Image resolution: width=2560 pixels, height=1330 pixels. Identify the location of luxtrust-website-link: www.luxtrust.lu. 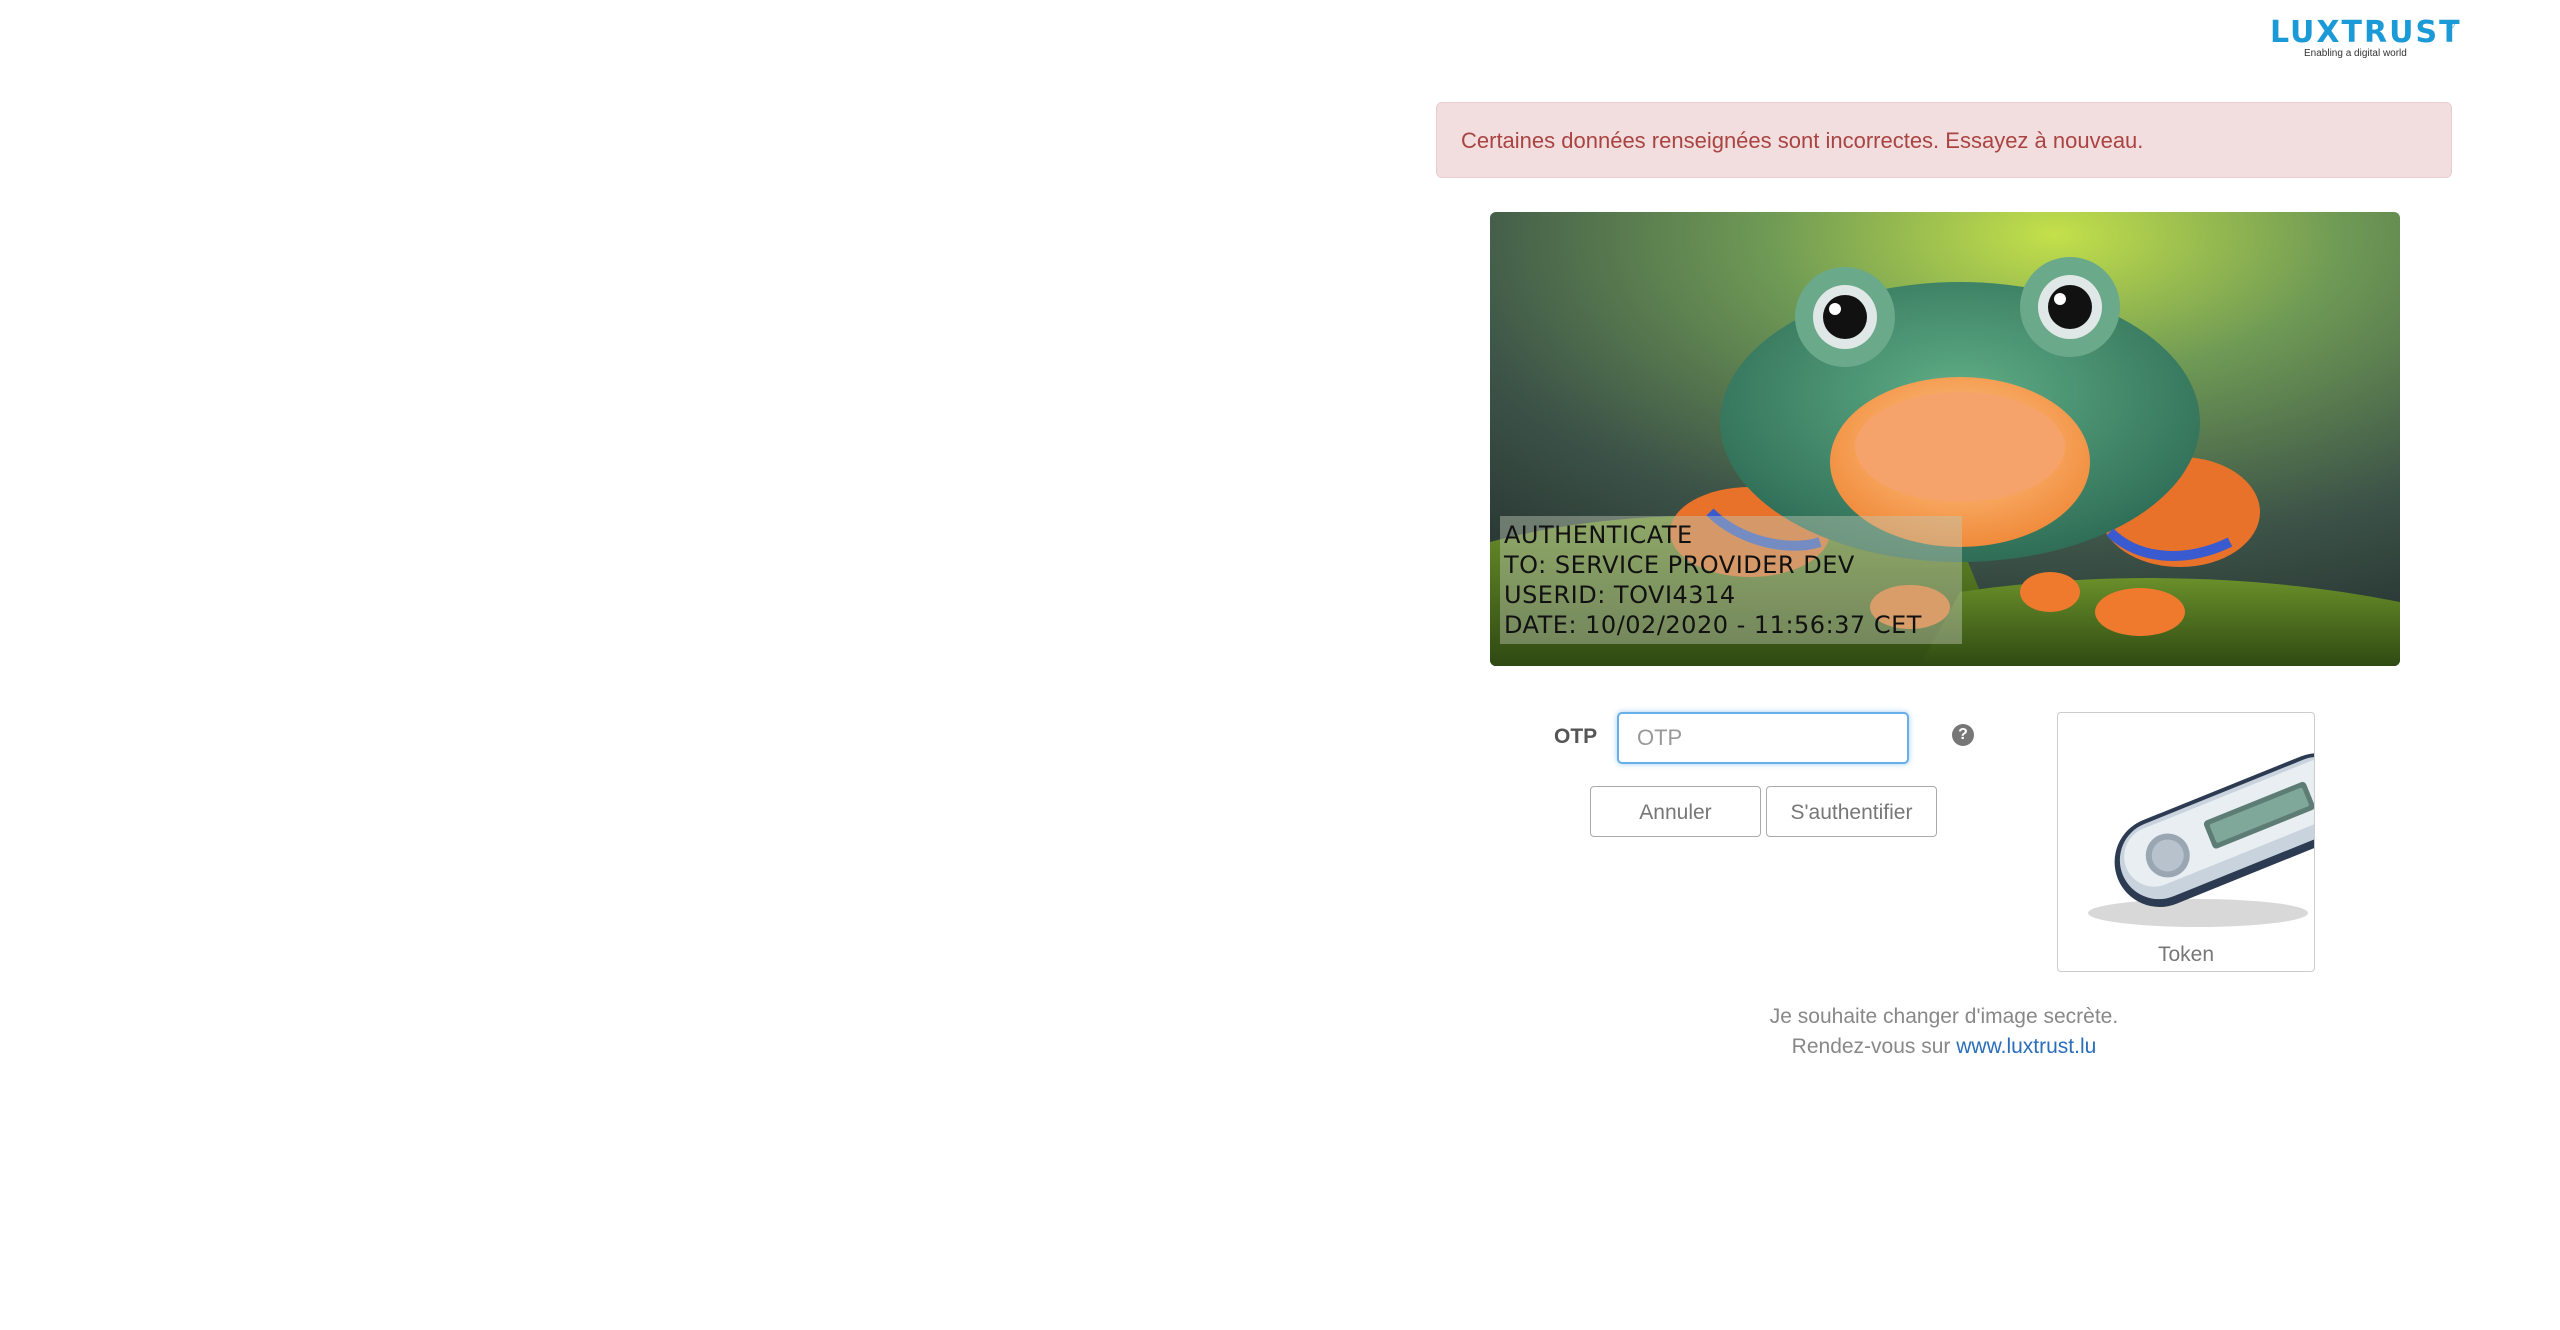
(2026, 1046).